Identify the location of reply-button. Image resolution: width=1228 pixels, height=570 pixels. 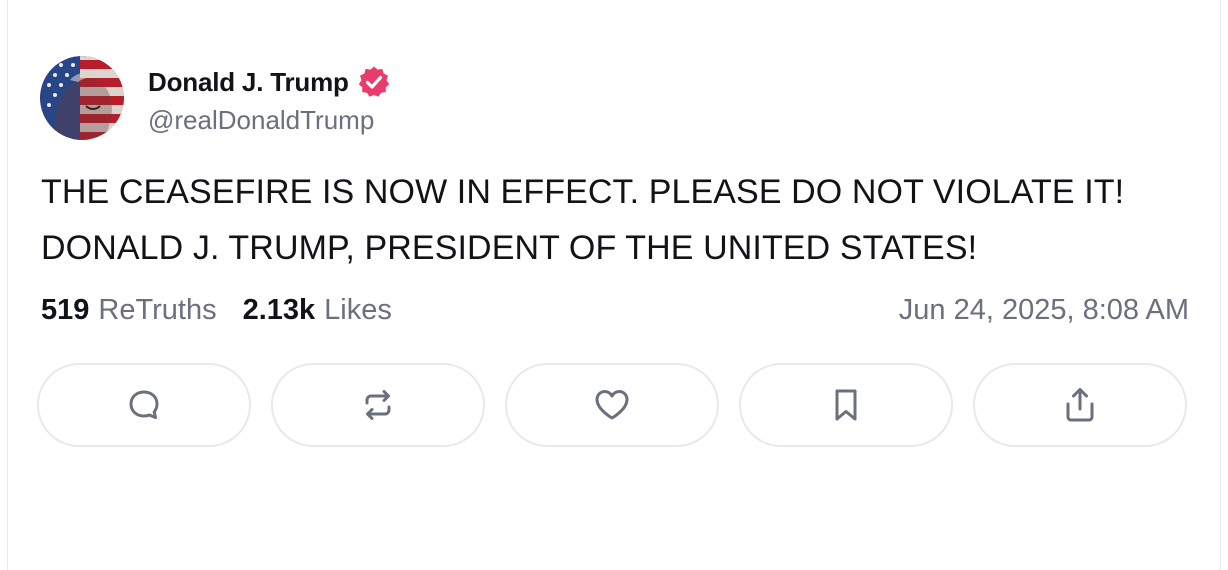
(144, 405).